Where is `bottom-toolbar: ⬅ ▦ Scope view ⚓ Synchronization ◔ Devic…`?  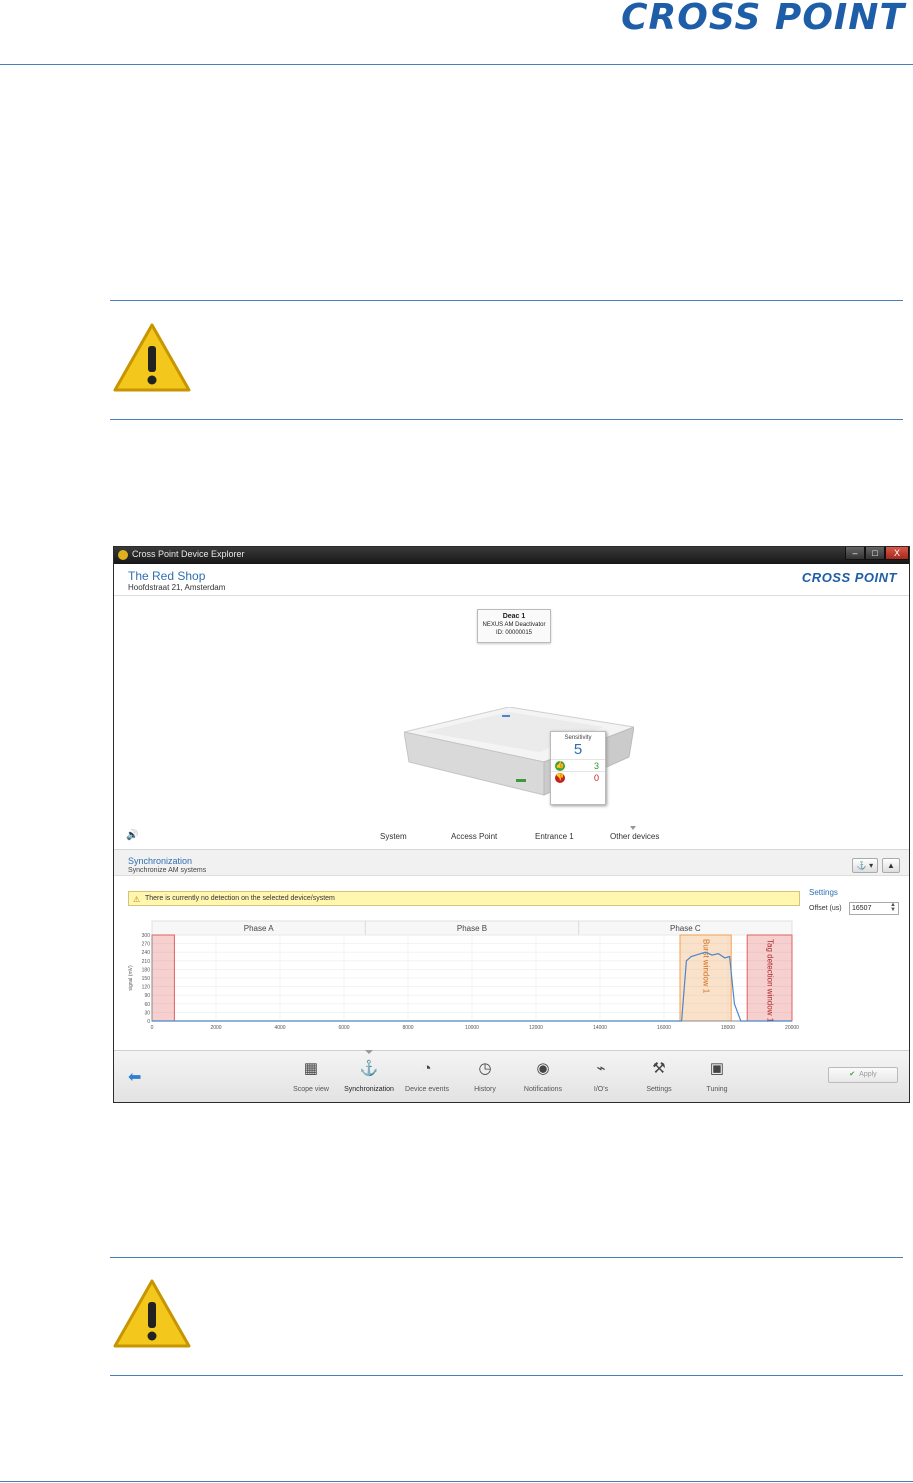
bottom-toolbar: ⬅ ▦ Scope view ⚓ Synchronization ◔ Devic… is located at coordinates (511, 1076).